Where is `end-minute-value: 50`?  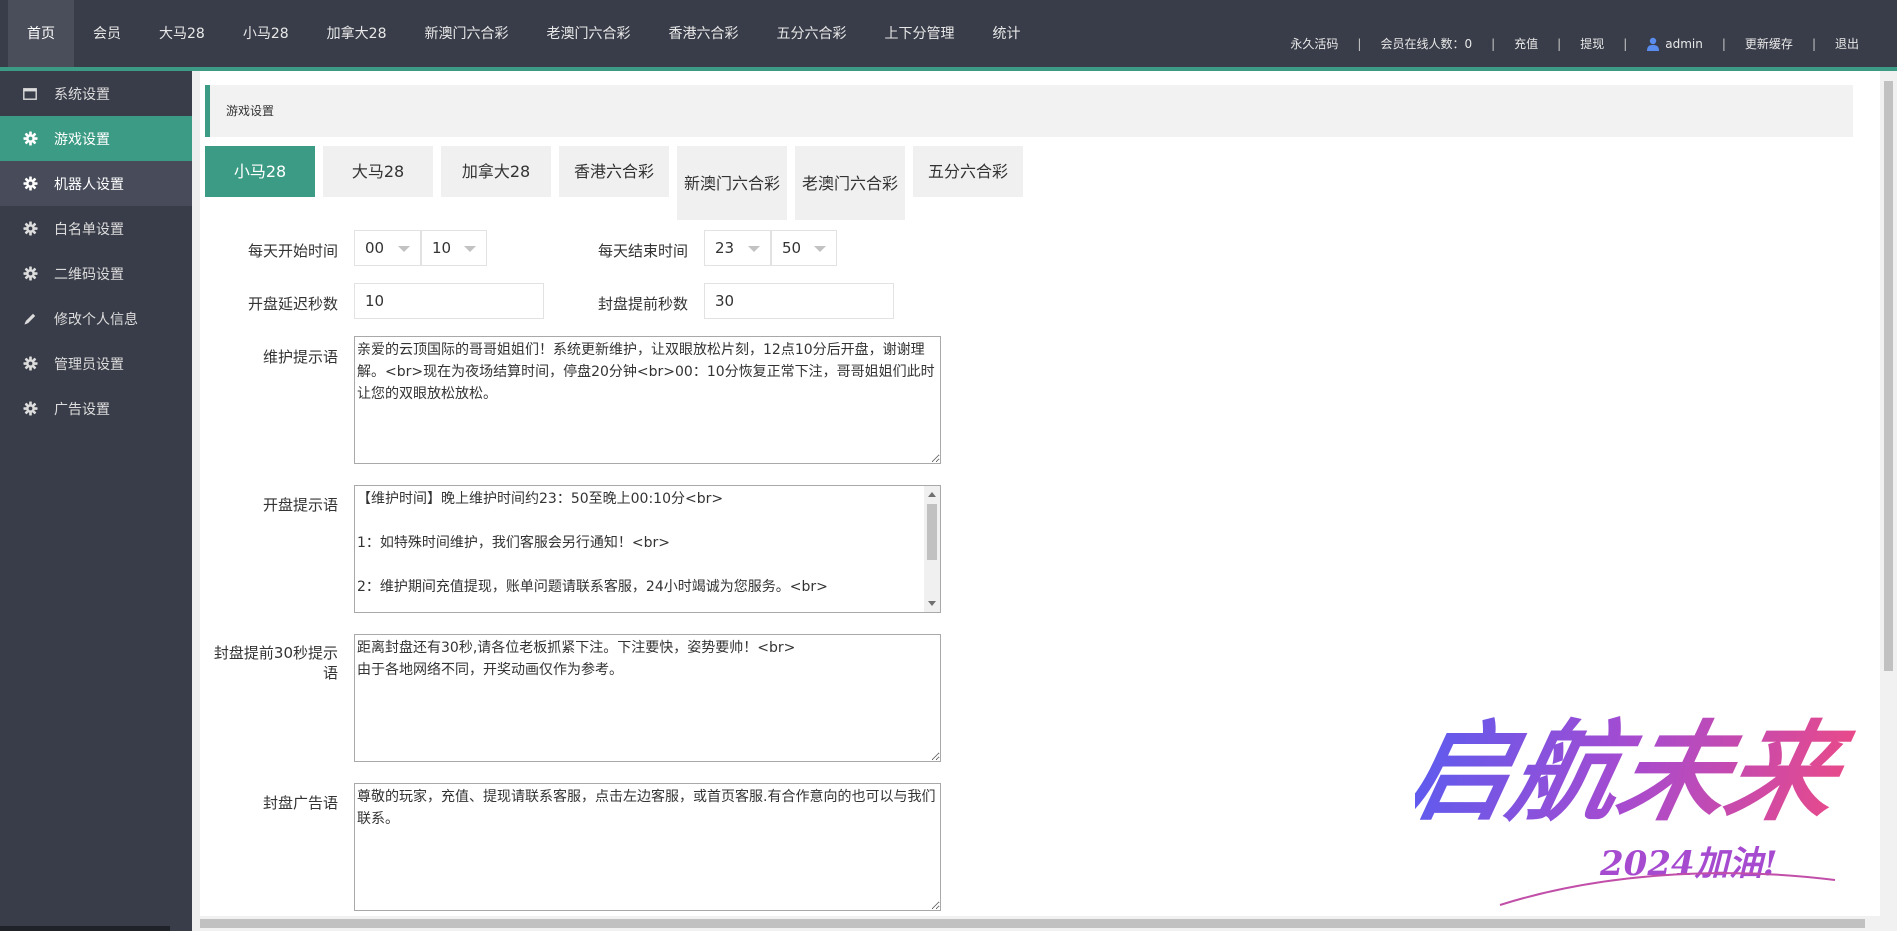 end-minute-value: 50 is located at coordinates (792, 248).